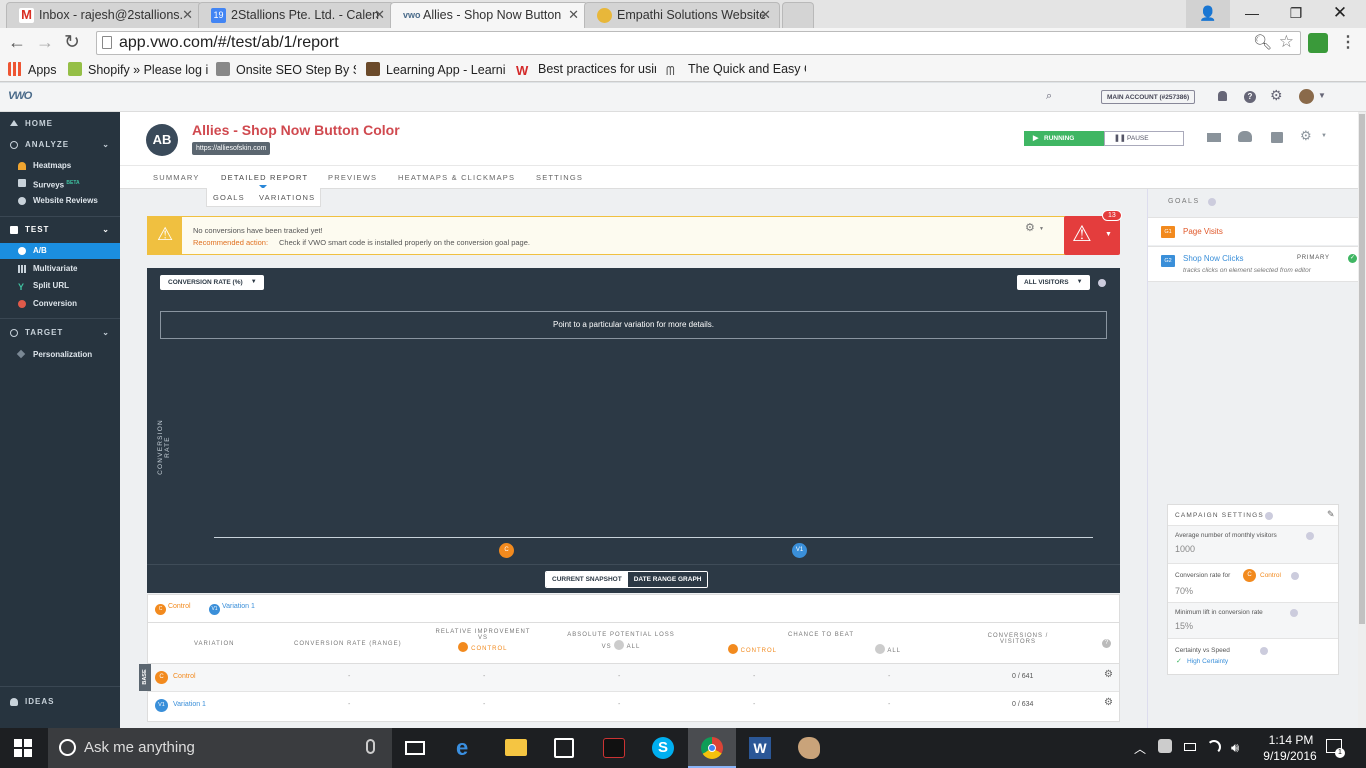 The width and height of the screenshot is (1366, 768). Describe the element at coordinates (60, 333) in the screenshot. I see `sidebar-section-target: TARGET ⌄` at that location.